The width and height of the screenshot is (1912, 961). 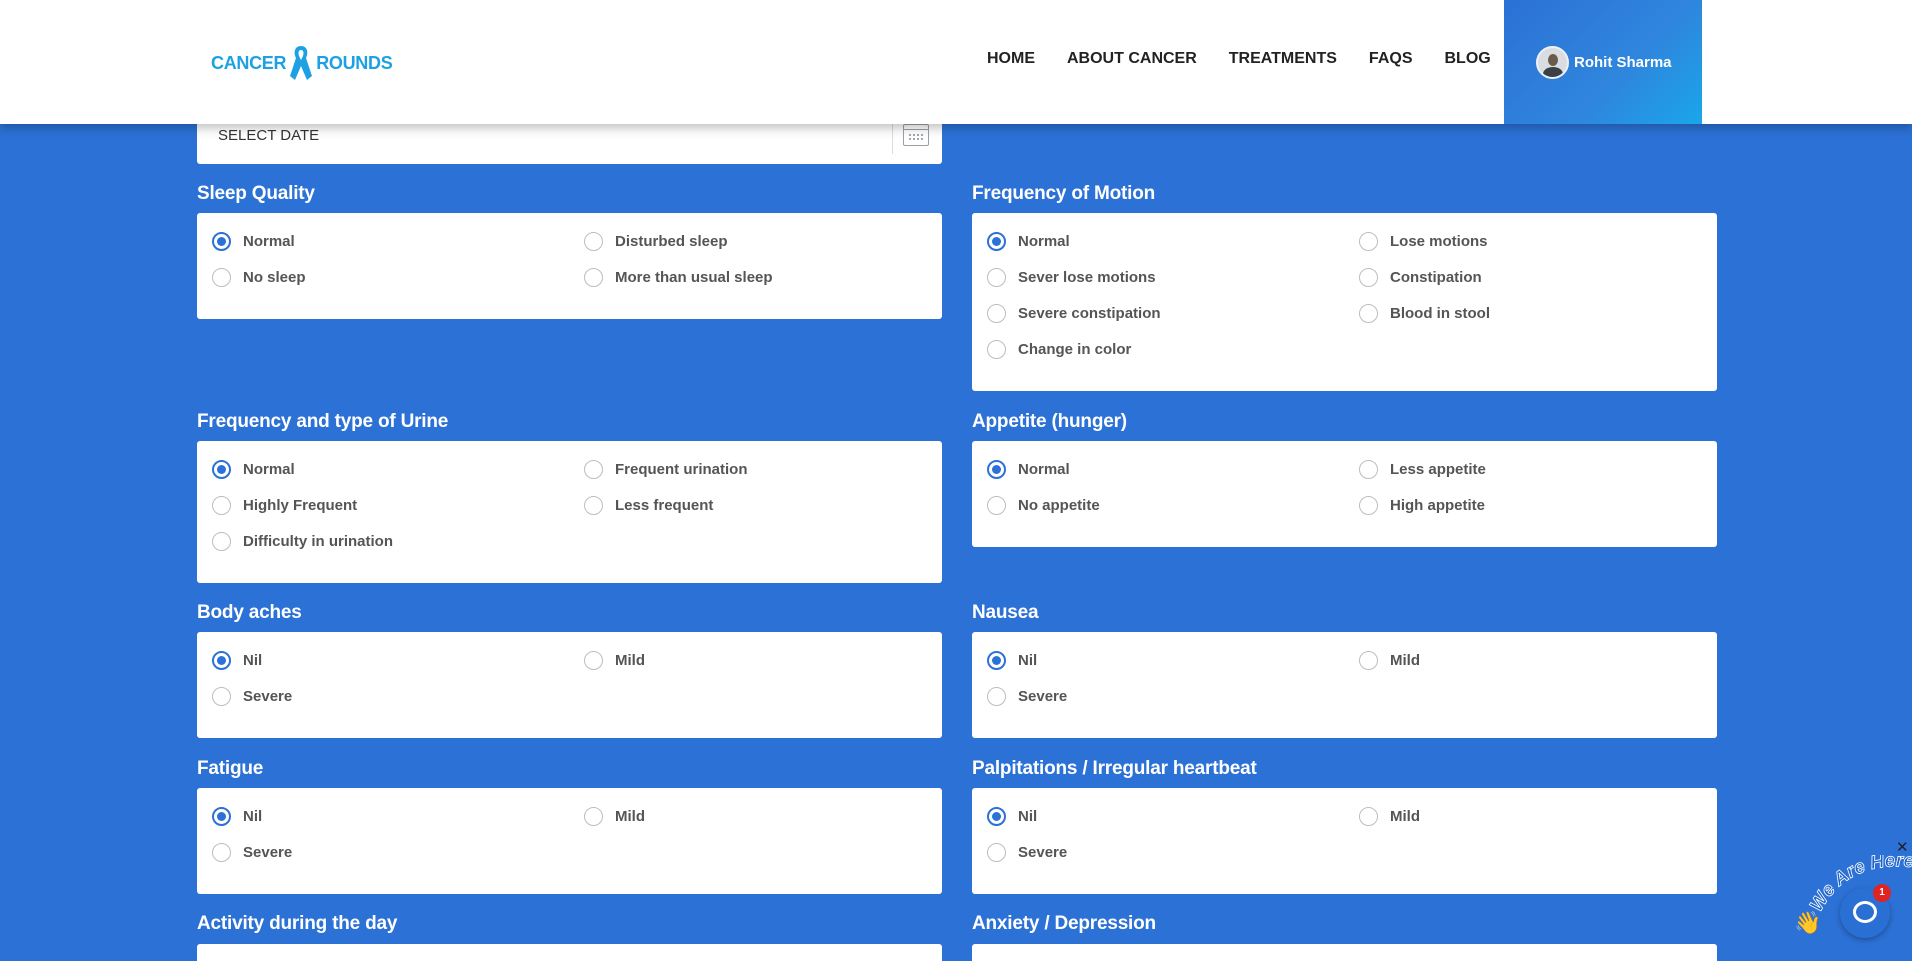 I want to click on option-label: Severe, so click(x=1043, y=696).